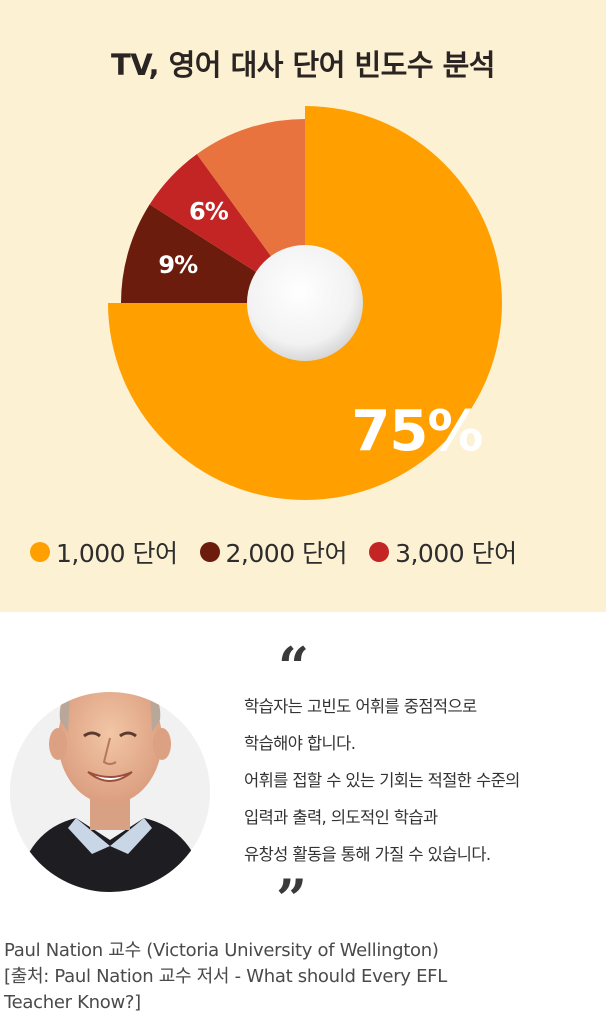 The height and width of the screenshot is (1022, 606). What do you see at coordinates (72, 1002) in the screenshot?
I see `caption-line: Teacher Know?]` at bounding box center [72, 1002].